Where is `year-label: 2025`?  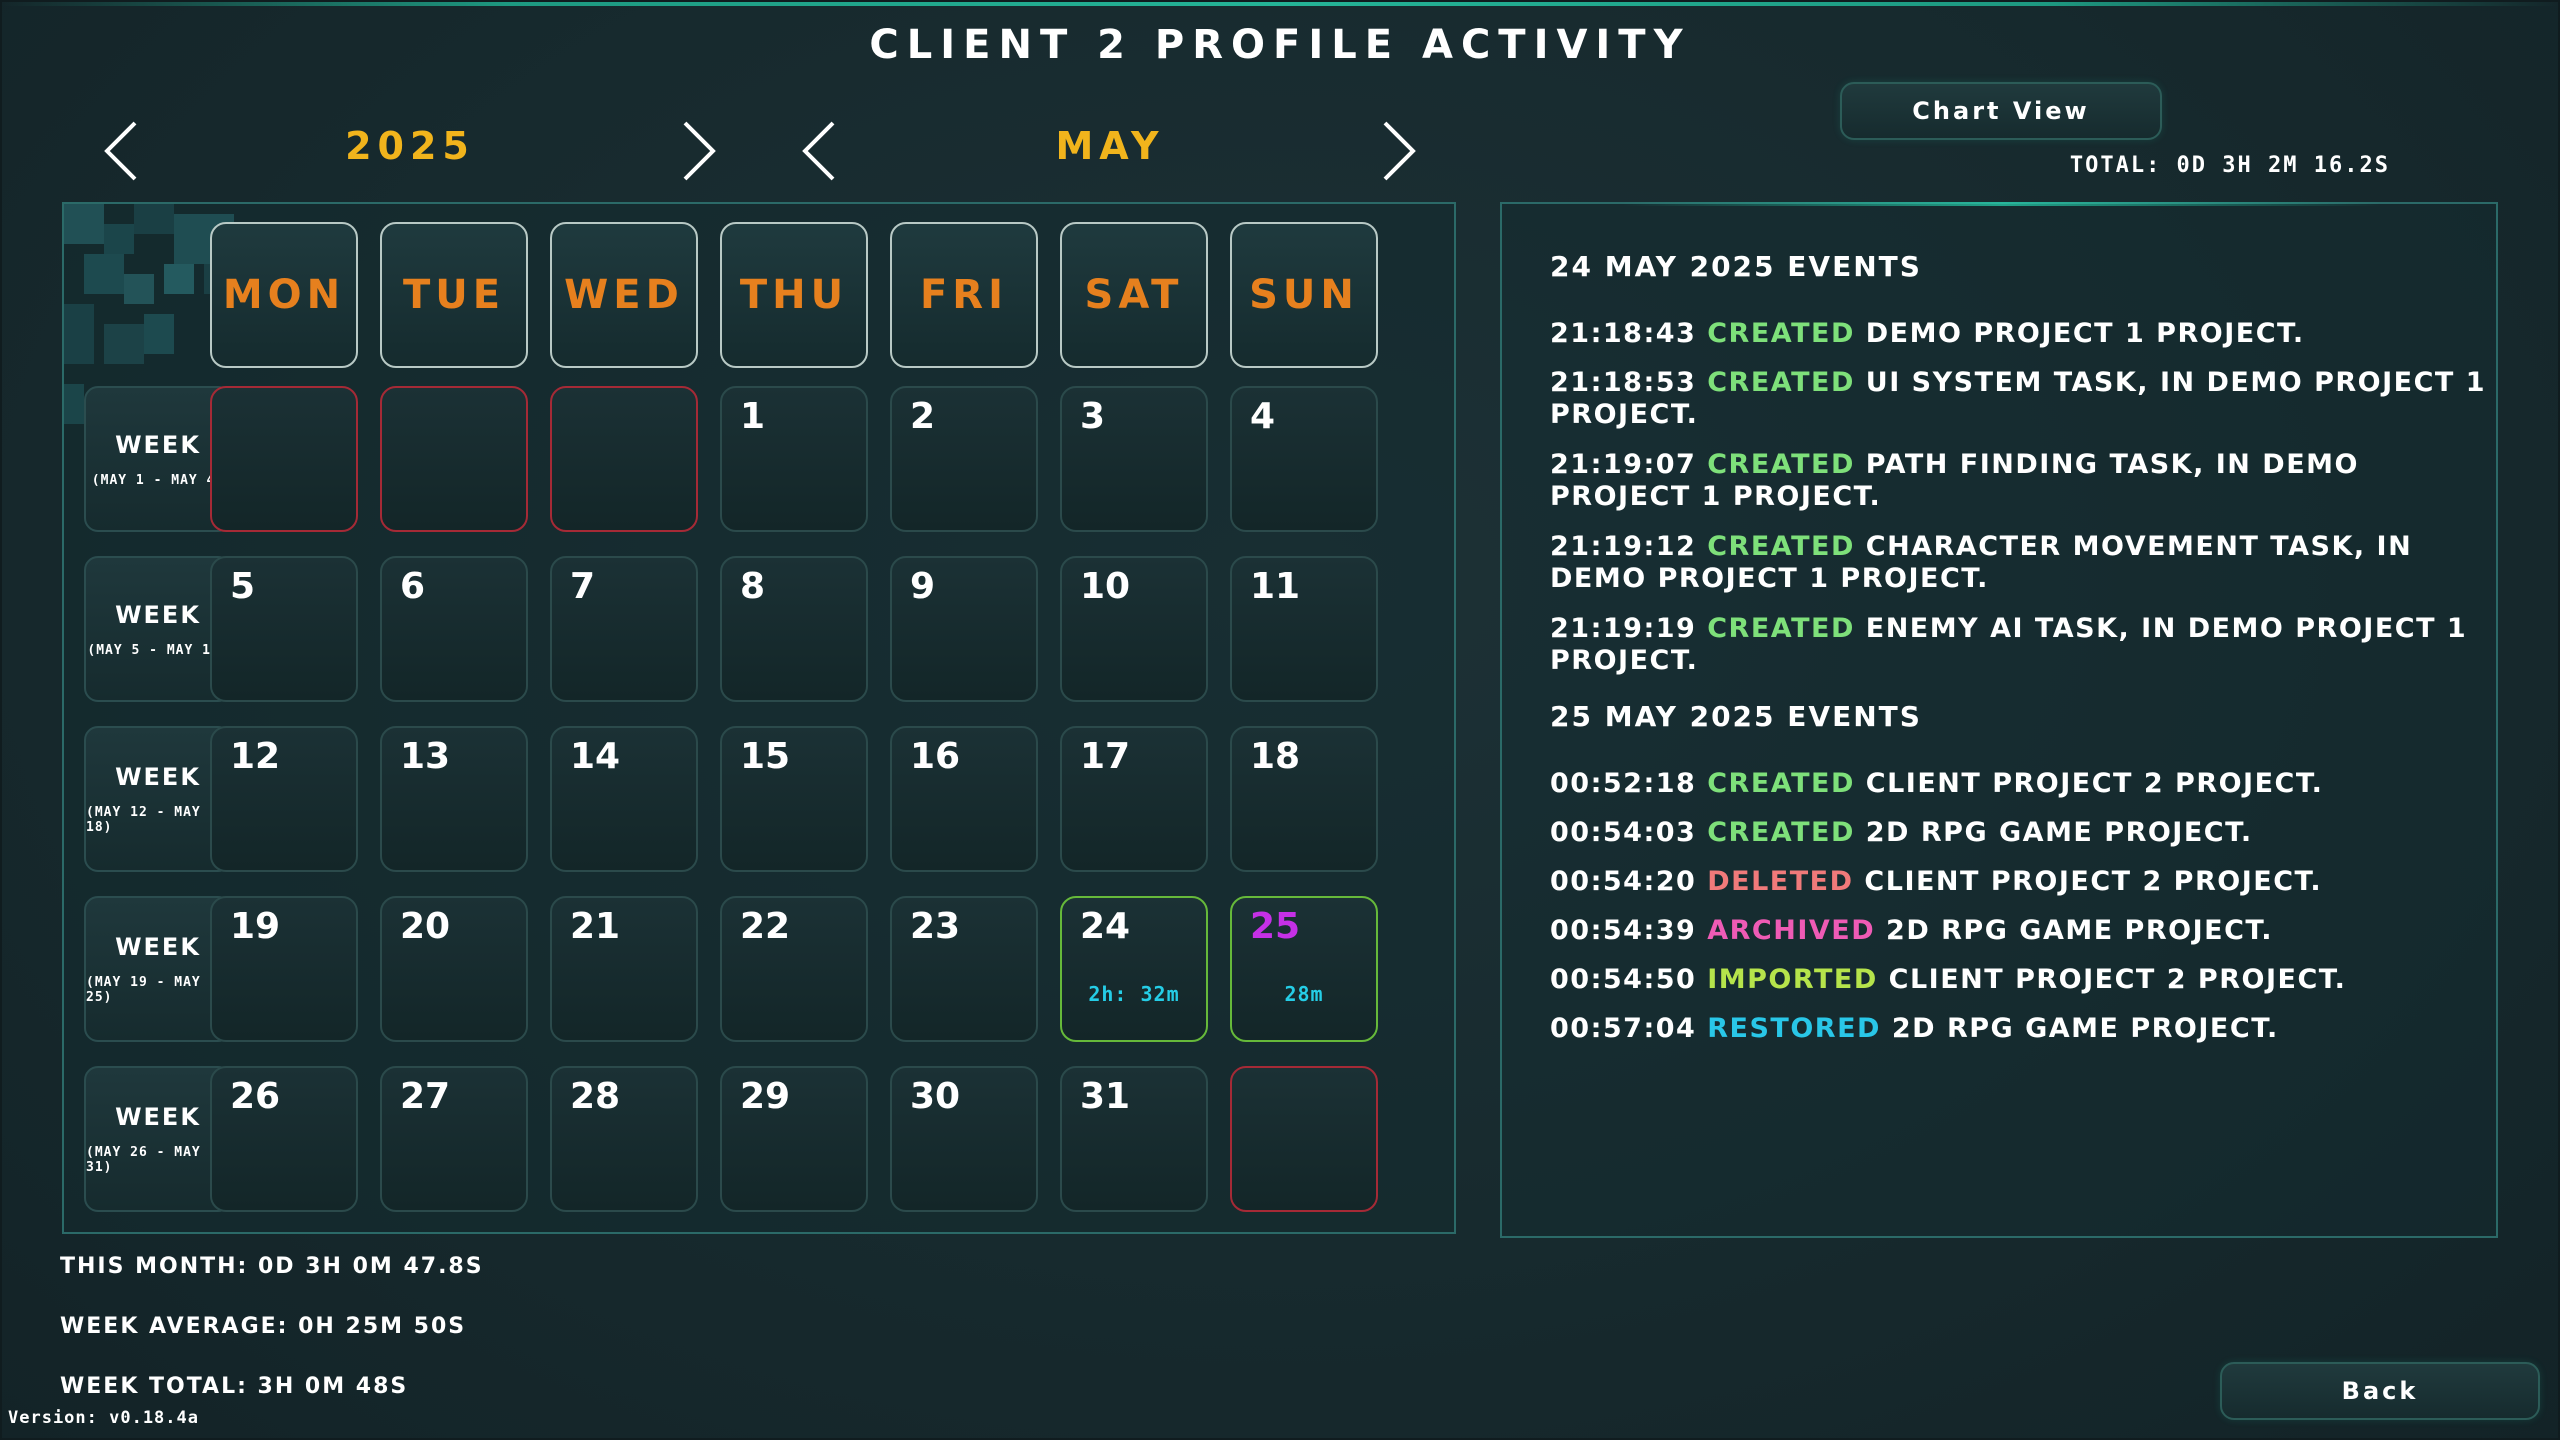
year-label: 2025 is located at coordinates (410, 146).